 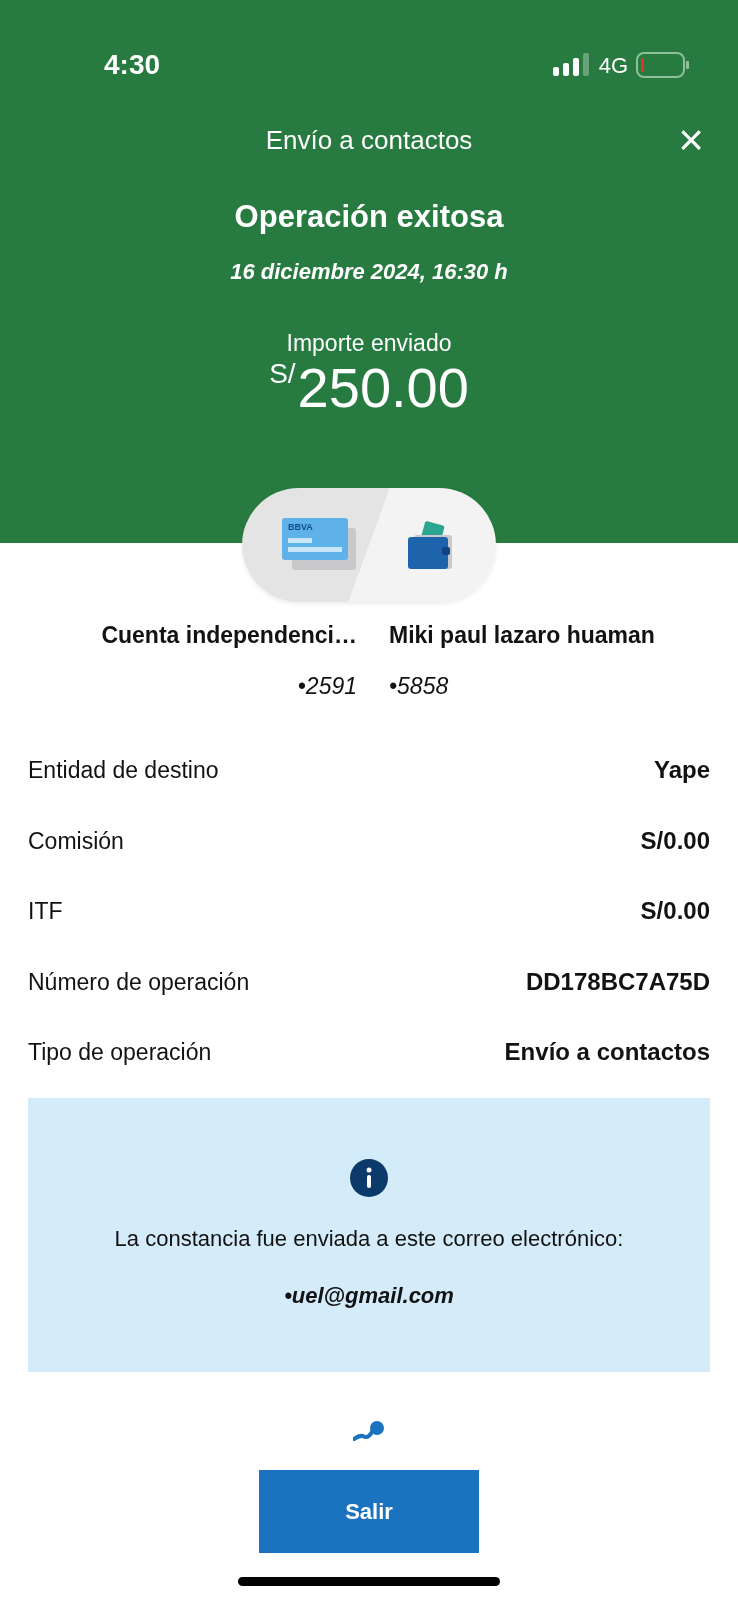 I want to click on notice-email: •uel@gmail.com, so click(x=369, y=1295).